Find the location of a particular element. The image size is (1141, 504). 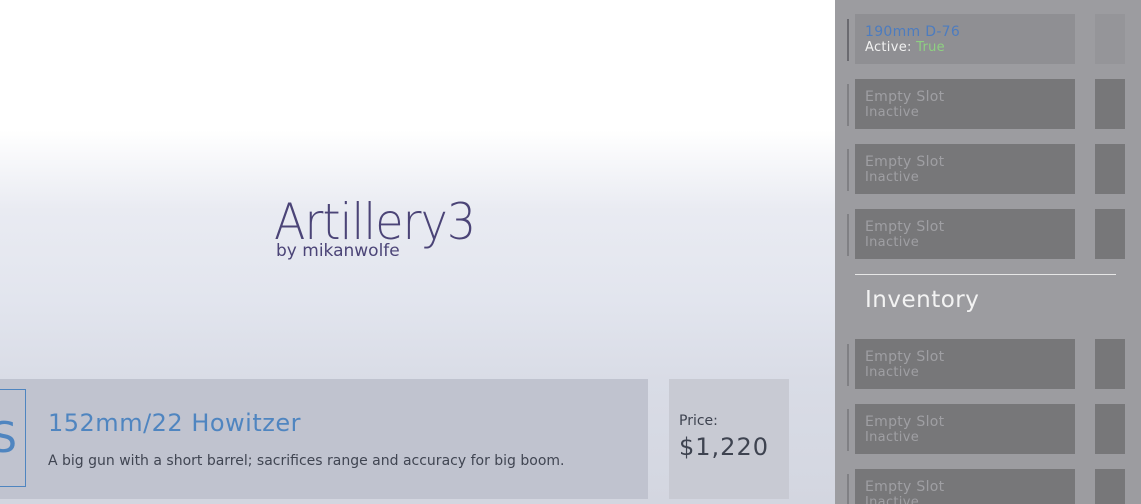

equipped-slot-4: Empty Slot Inactive is located at coordinates (961, 234).